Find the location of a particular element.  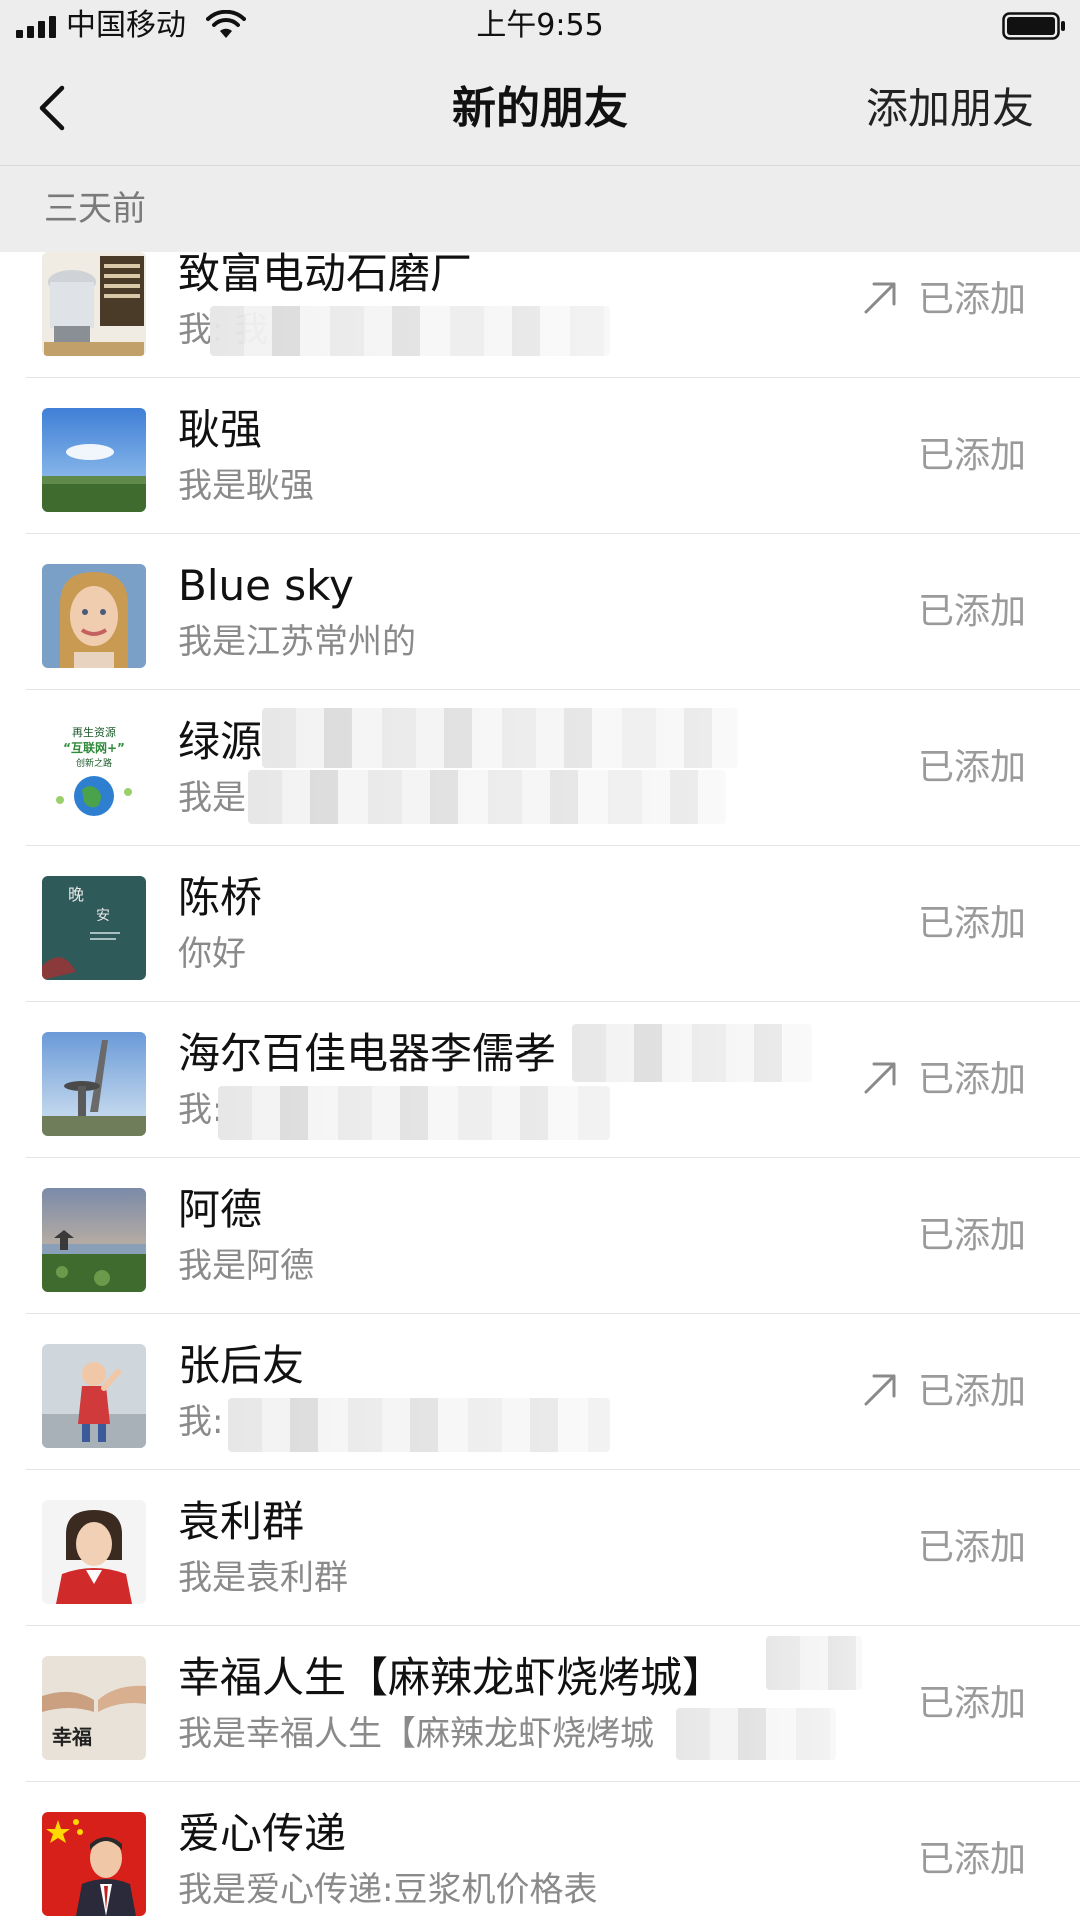

section-label: 三天前 is located at coordinates (95, 209).